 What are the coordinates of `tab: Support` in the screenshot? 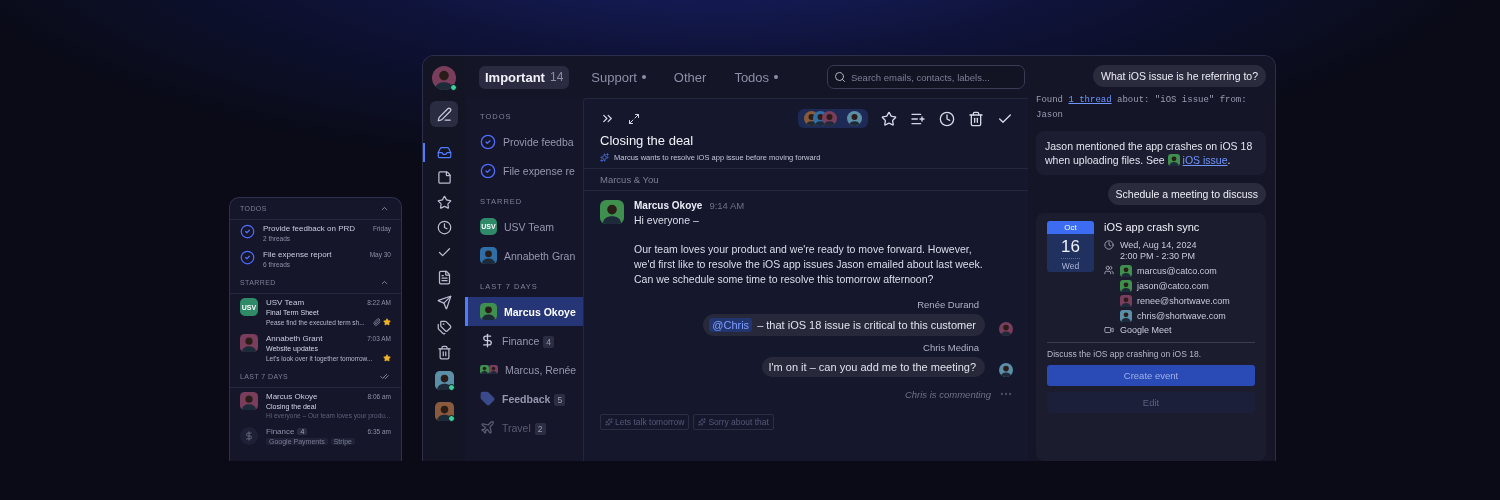 It's located at (618, 77).